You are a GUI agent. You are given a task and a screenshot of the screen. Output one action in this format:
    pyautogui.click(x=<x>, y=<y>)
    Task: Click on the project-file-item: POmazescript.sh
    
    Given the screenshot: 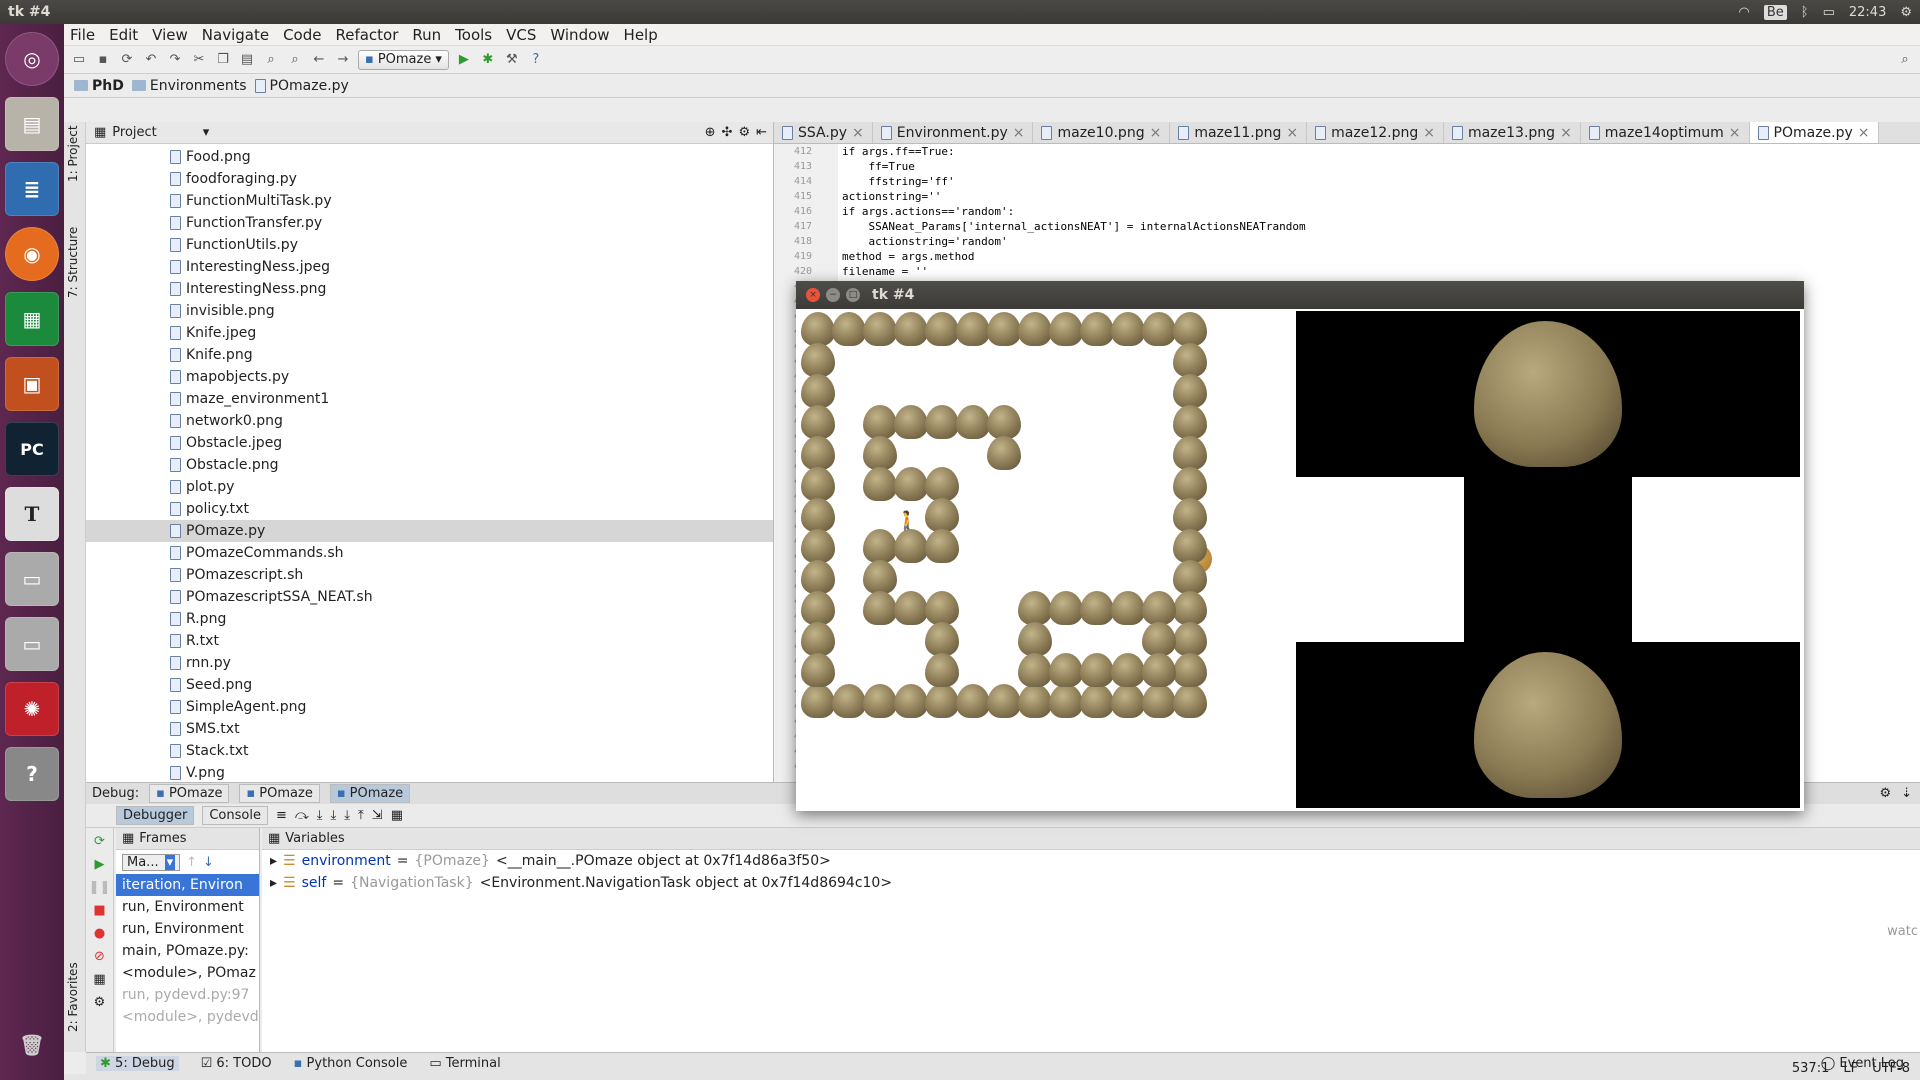 What is the action you would take?
    pyautogui.click(x=471, y=575)
    